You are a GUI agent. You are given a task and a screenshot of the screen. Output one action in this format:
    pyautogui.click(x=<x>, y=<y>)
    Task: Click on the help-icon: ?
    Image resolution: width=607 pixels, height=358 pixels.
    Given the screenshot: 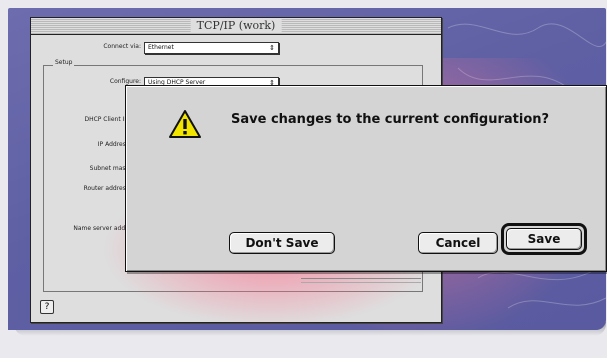 What is the action you would take?
    pyautogui.click(x=47, y=307)
    